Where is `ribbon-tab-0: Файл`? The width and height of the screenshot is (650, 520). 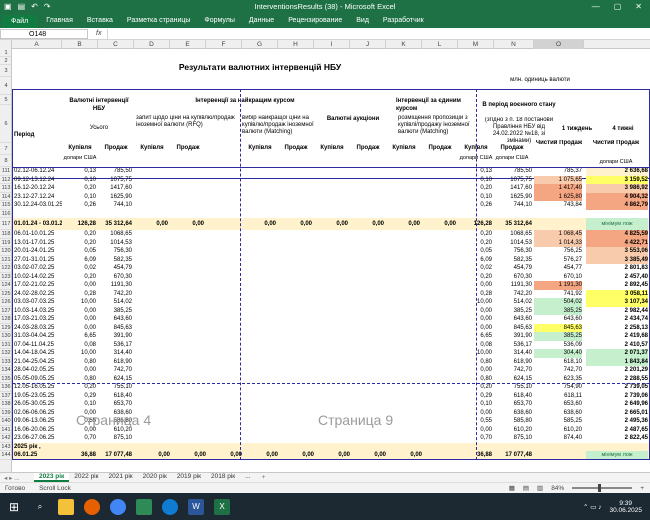
ribbon-tab-0: Файл is located at coordinates (20, 21).